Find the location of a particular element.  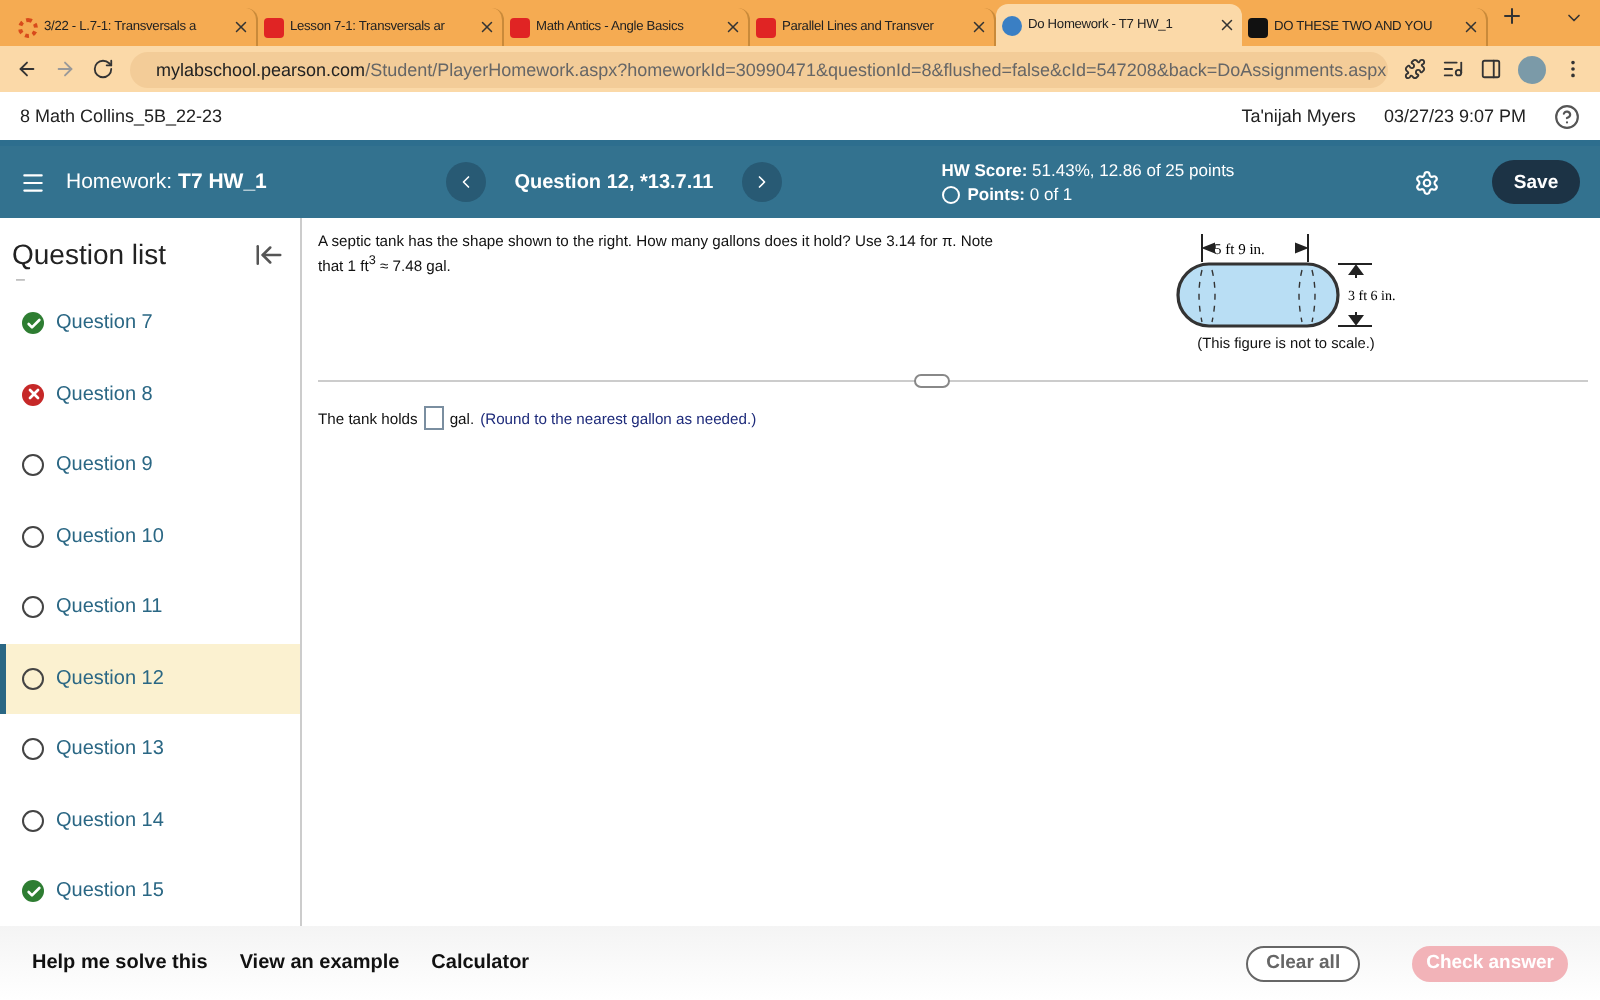

question-item: Question 10 is located at coordinates (150, 536).